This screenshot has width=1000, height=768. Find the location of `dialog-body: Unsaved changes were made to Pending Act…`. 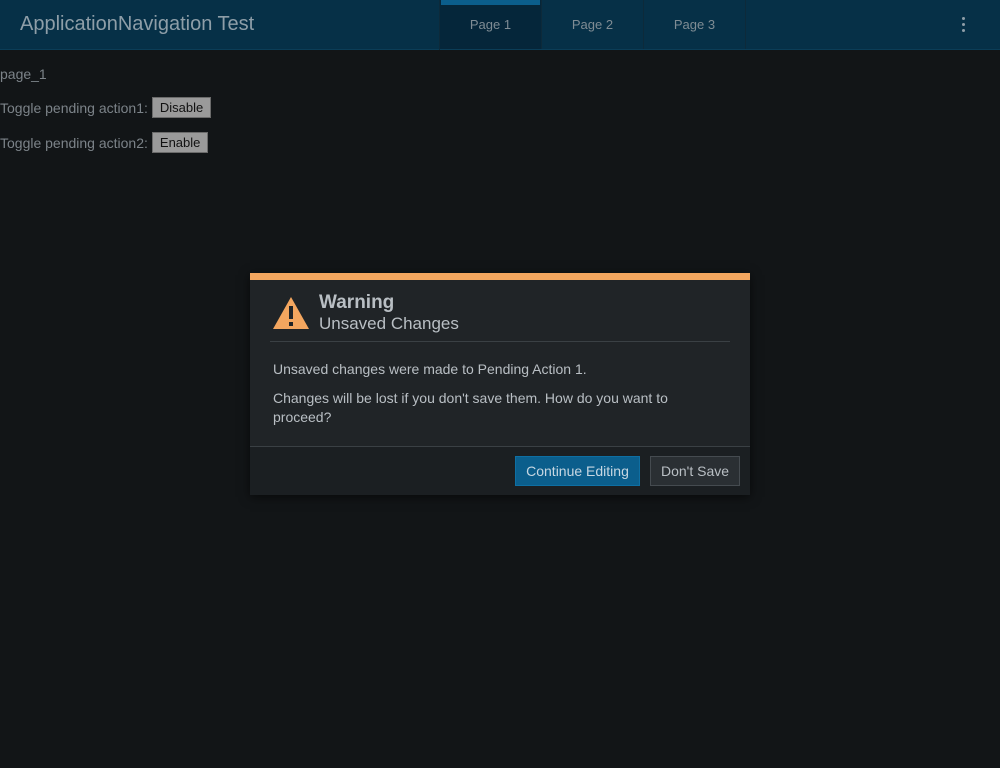

dialog-body: Unsaved changes were made to Pending Act… is located at coordinates (500, 385).